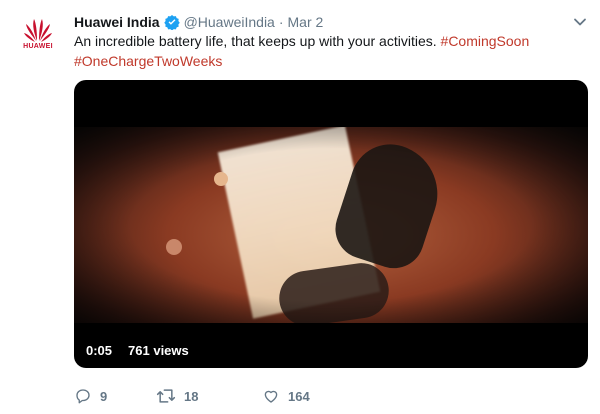  Describe the element at coordinates (229, 22) in the screenshot. I see `author-handle: @HuaweiIndia` at that location.